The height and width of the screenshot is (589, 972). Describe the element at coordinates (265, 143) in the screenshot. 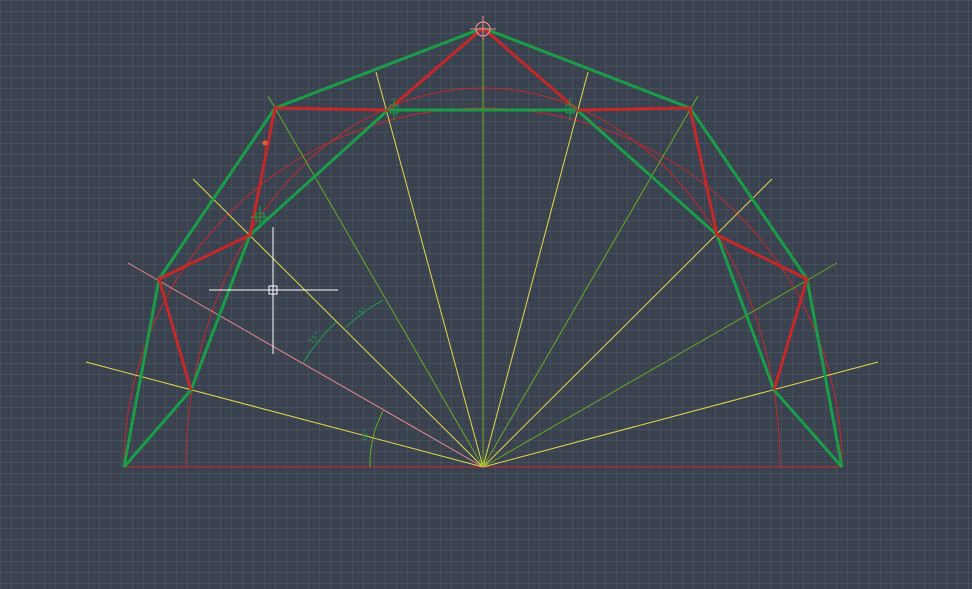

I see `grip-point` at that location.